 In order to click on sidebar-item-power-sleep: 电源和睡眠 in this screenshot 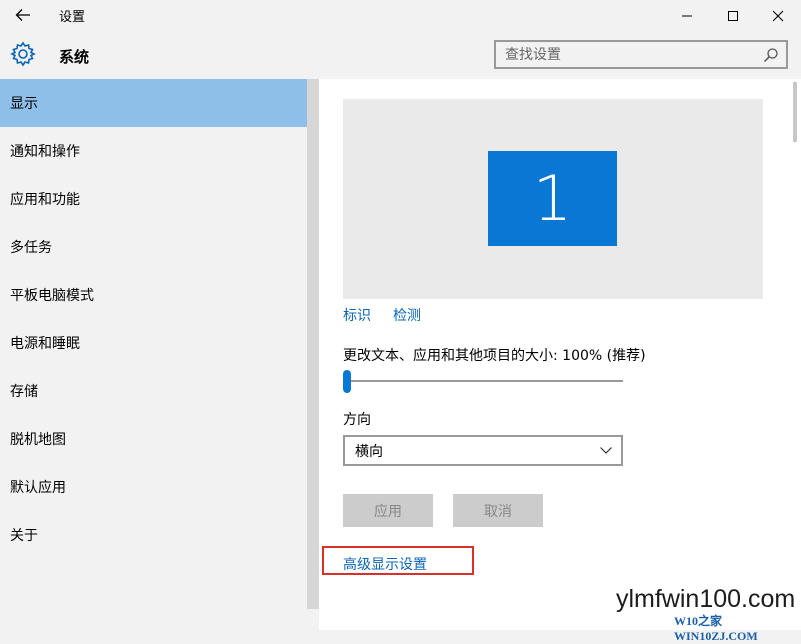, I will do `click(153, 343)`.